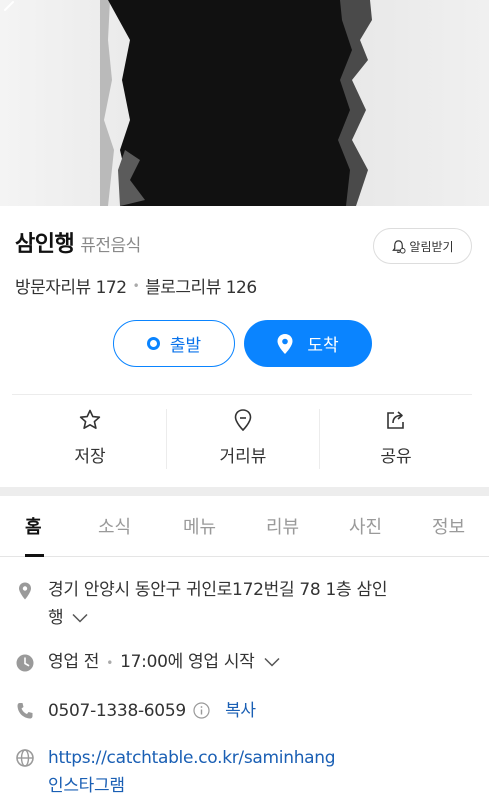 The width and height of the screenshot is (489, 810). I want to click on share-icon, so click(395, 420).